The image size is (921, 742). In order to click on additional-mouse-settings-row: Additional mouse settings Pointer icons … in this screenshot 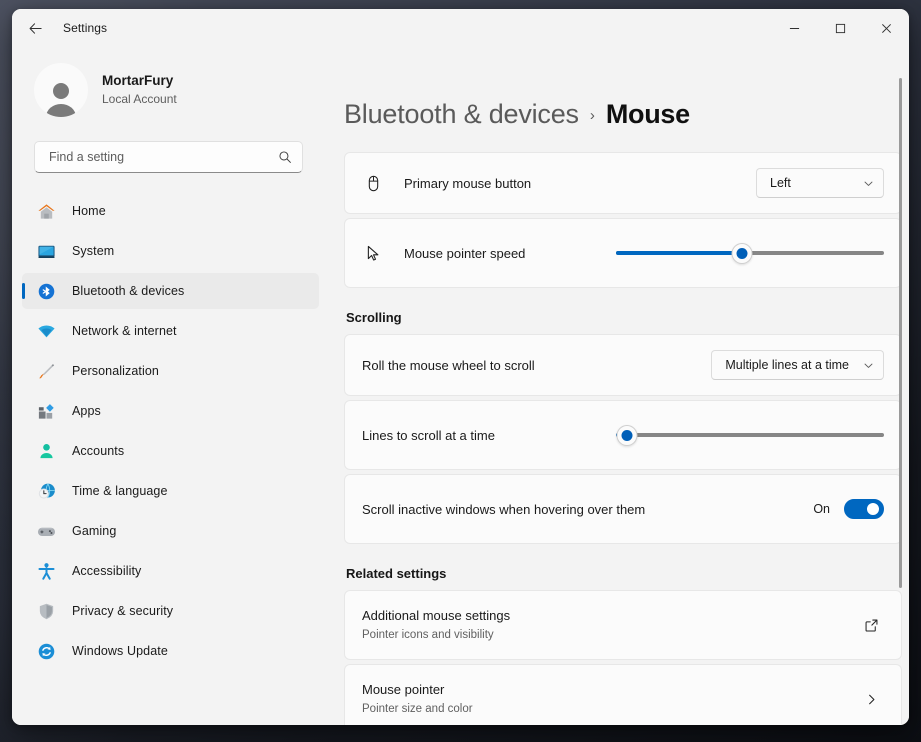, I will do `click(623, 625)`.